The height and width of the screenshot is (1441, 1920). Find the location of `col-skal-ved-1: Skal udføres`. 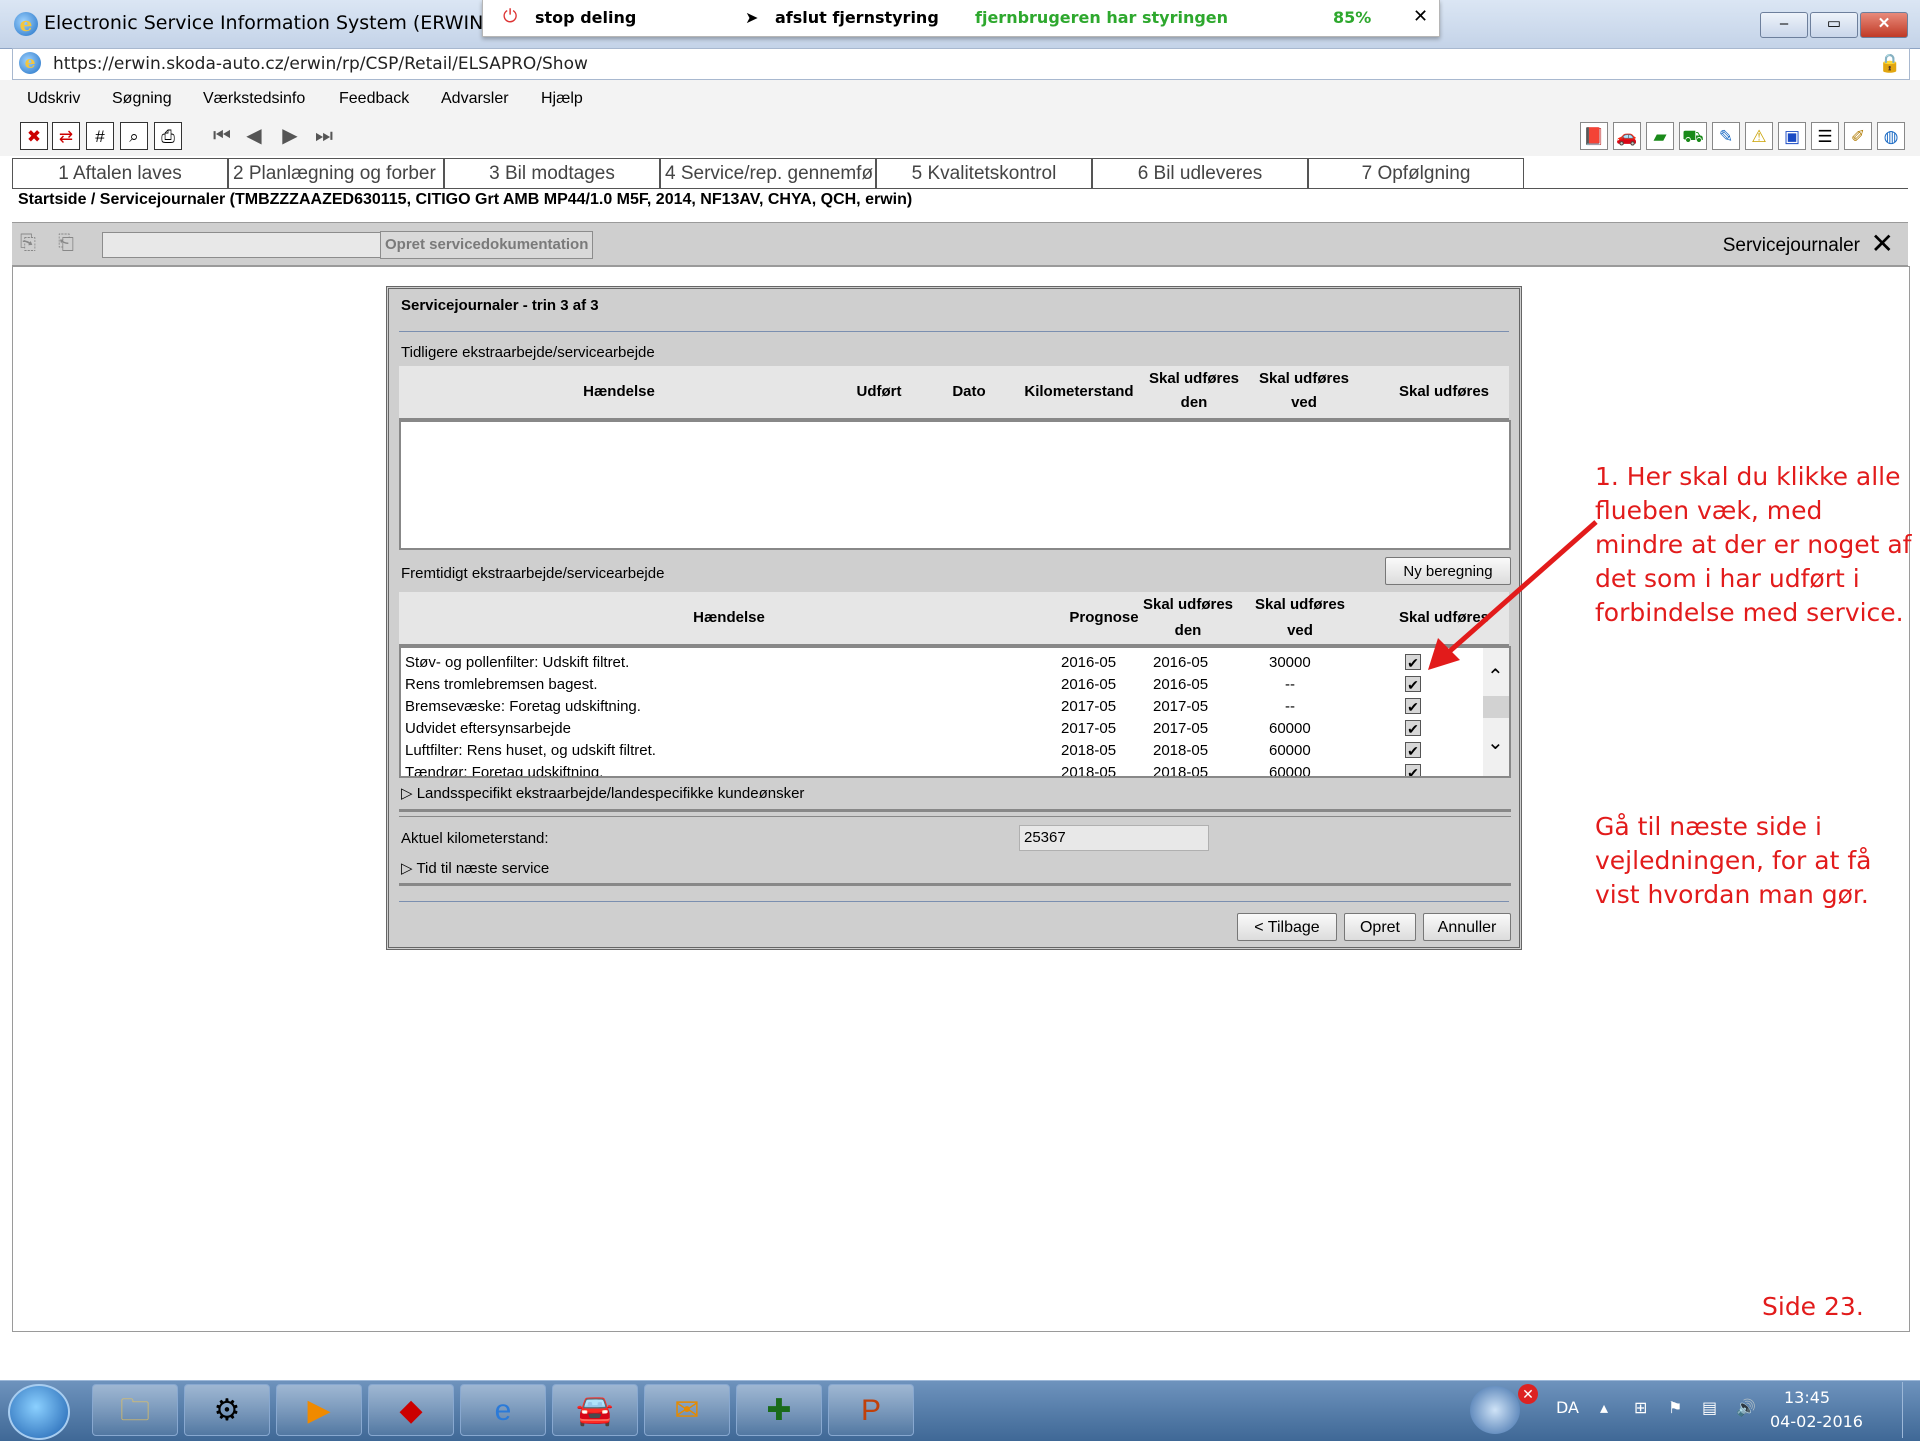

col-skal-ved-1: Skal udføres is located at coordinates (1304, 378).